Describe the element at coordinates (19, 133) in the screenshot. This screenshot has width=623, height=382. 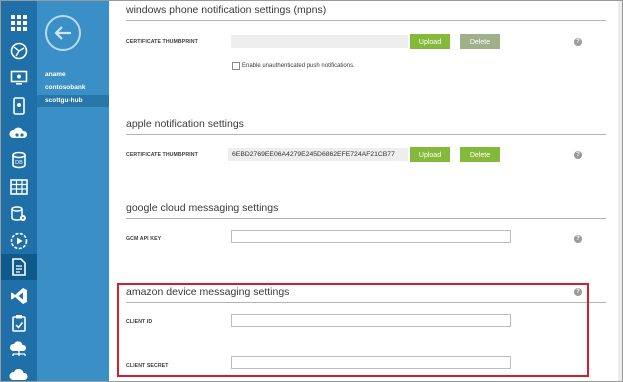
I see `cloud-gears-icon` at that location.